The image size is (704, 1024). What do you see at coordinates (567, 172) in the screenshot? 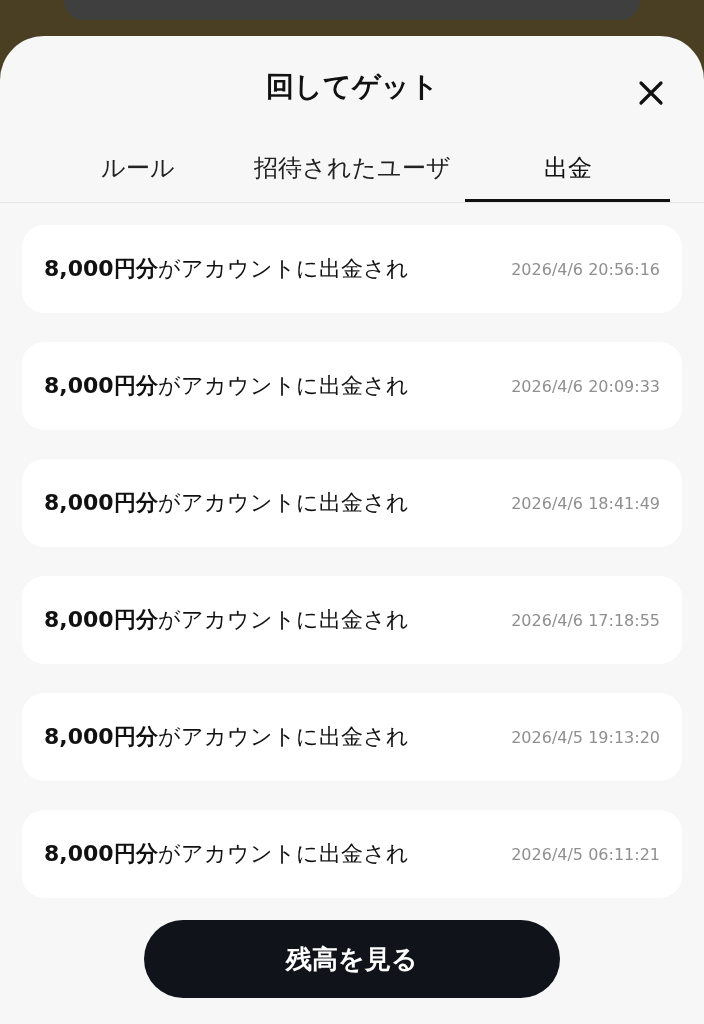
I see `tab: 出金` at bounding box center [567, 172].